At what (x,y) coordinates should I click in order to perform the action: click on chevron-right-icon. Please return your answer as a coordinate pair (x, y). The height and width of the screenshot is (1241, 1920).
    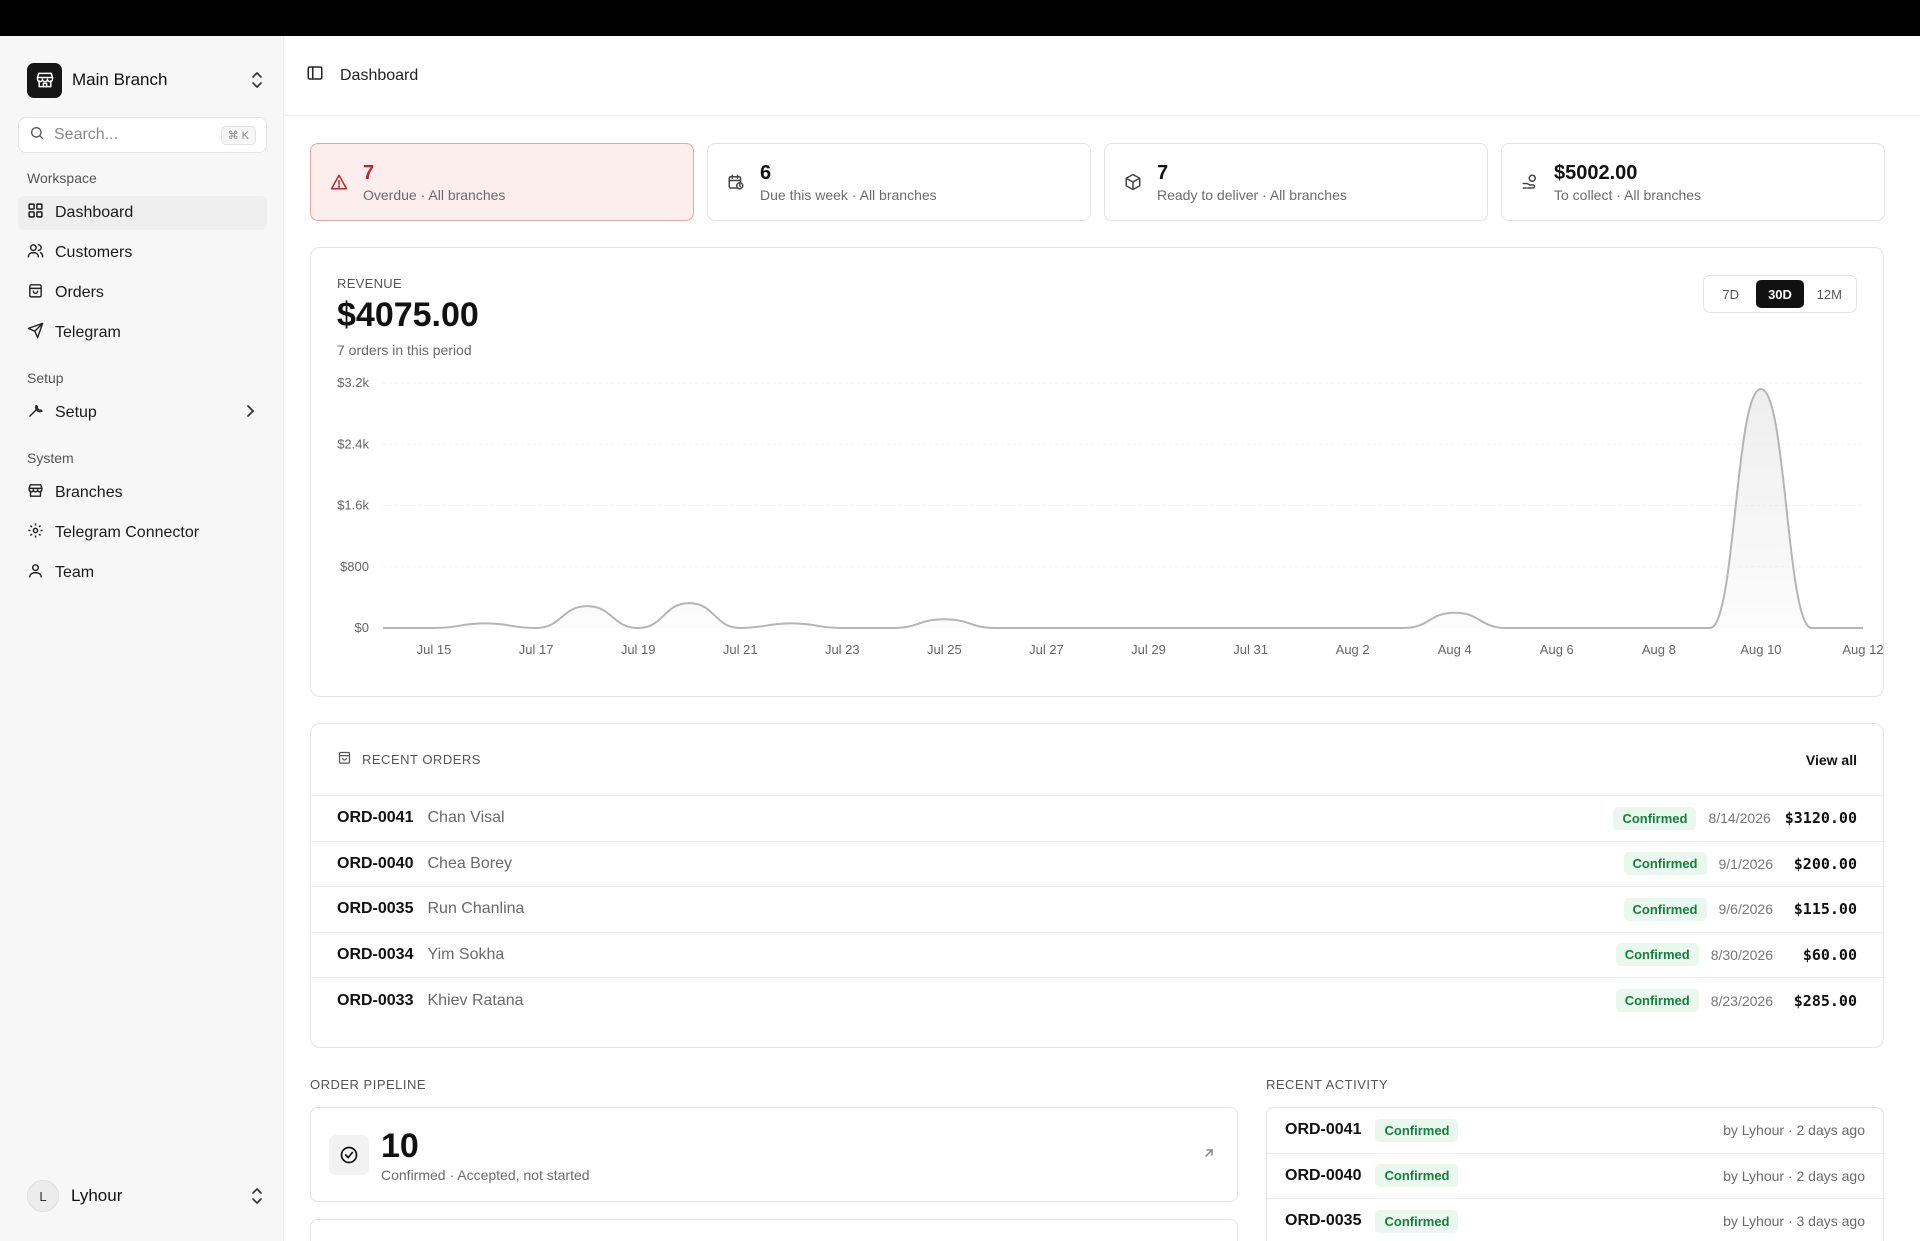
    Looking at the image, I should click on (250, 413).